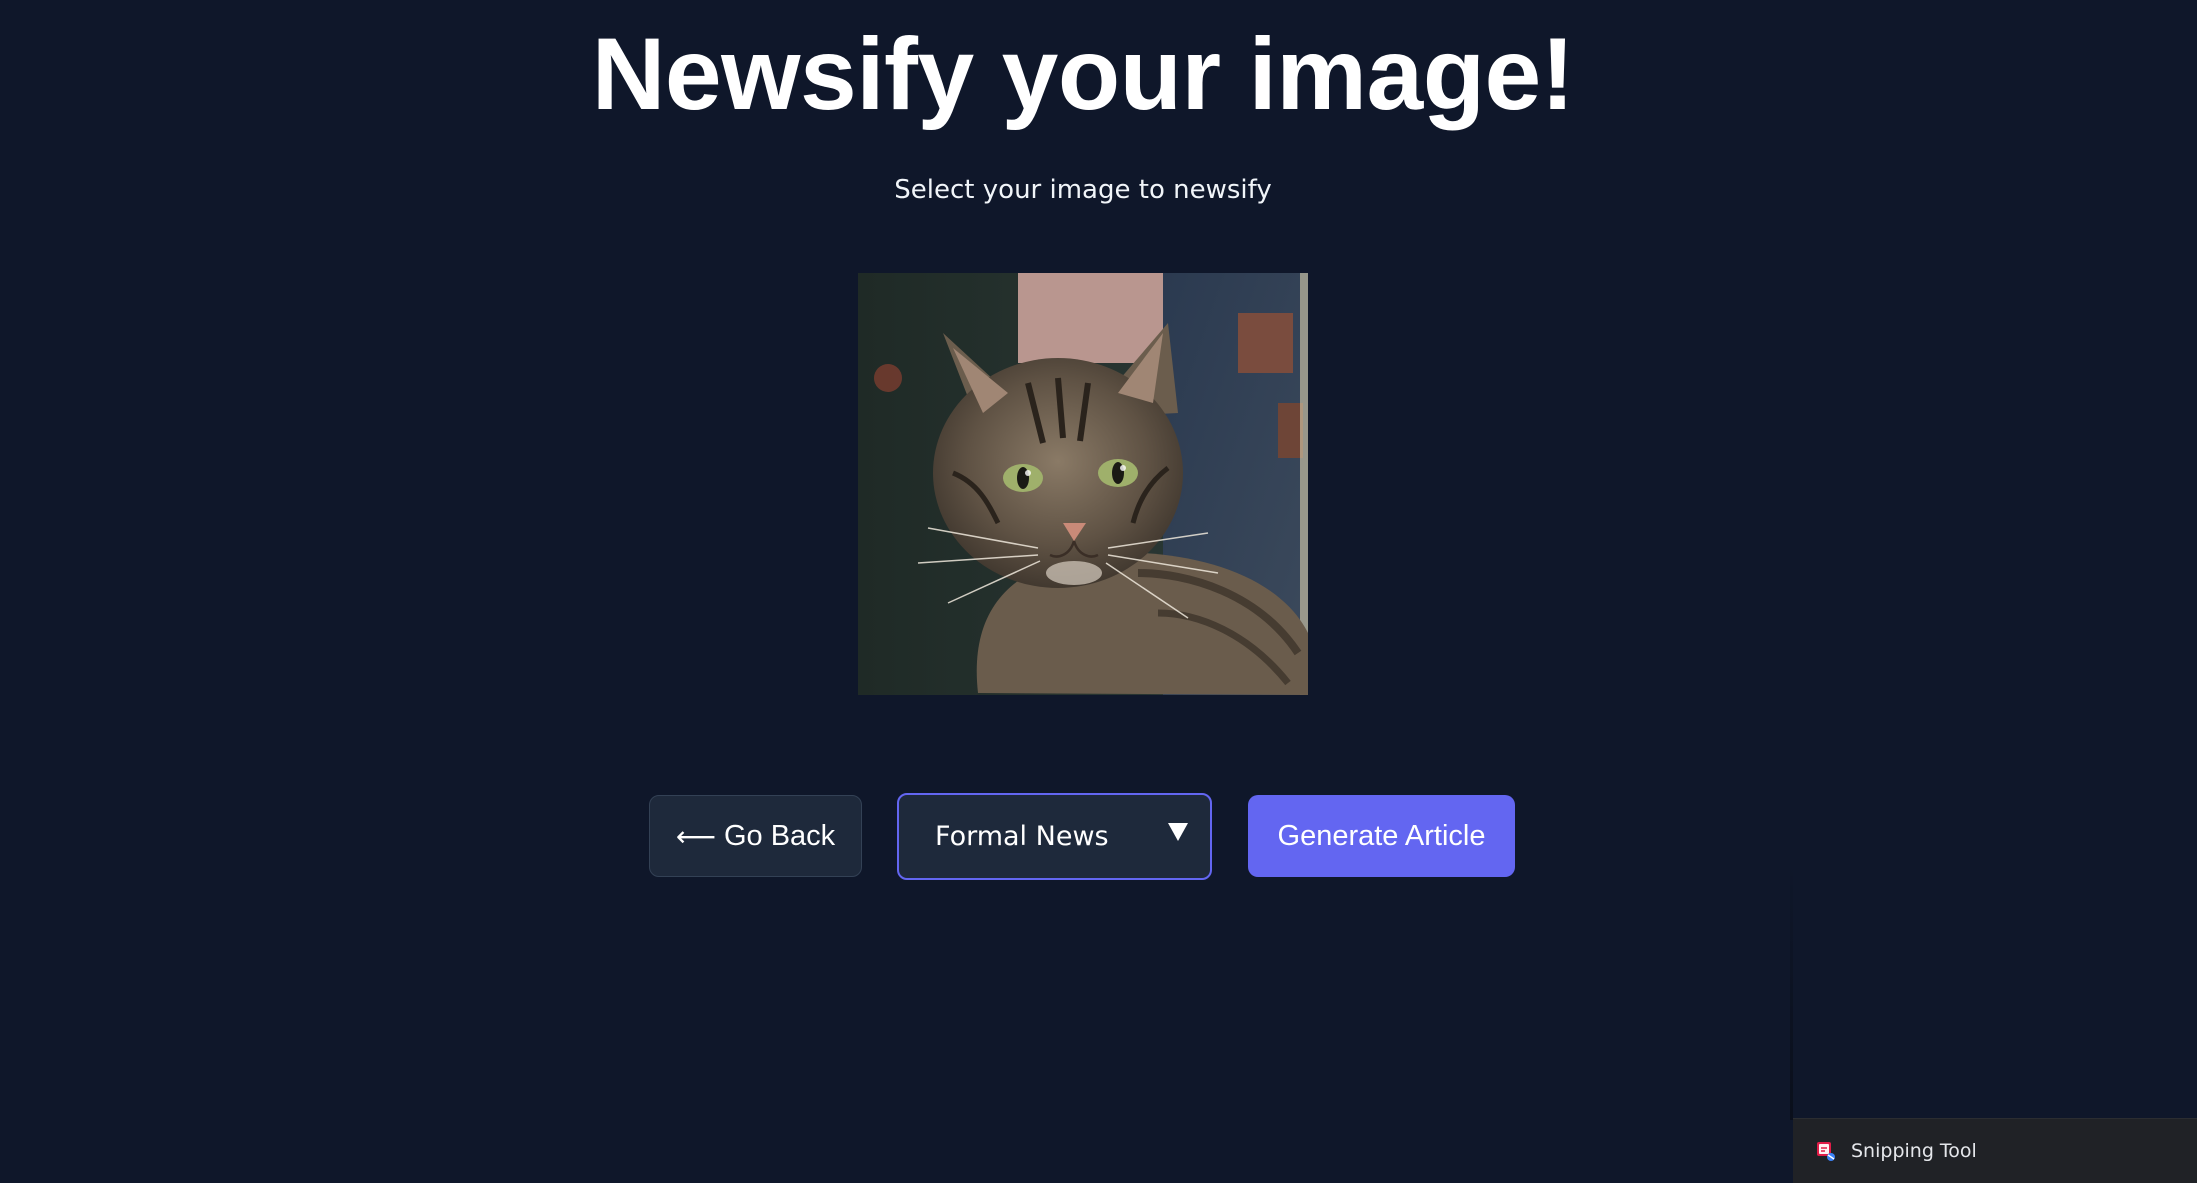 This screenshot has width=2197, height=1183. What do you see at coordinates (1083, 74) in the screenshot?
I see `page-title: Newsify your image!` at bounding box center [1083, 74].